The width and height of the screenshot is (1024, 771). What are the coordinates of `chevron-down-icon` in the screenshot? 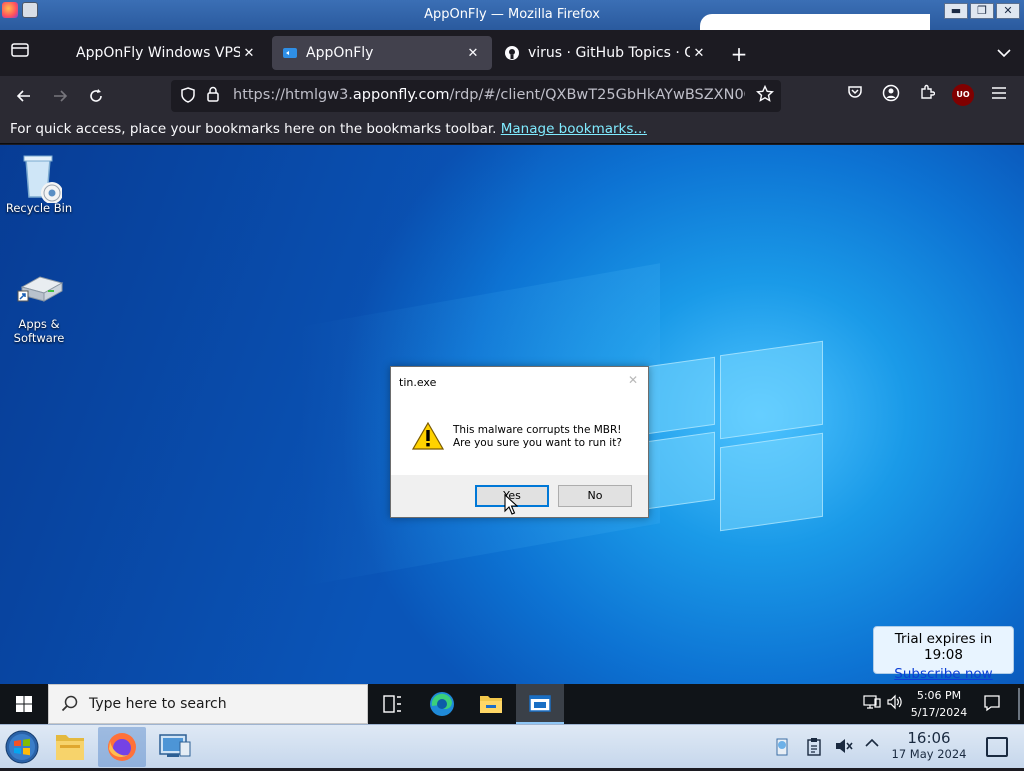 It's located at (1004, 53).